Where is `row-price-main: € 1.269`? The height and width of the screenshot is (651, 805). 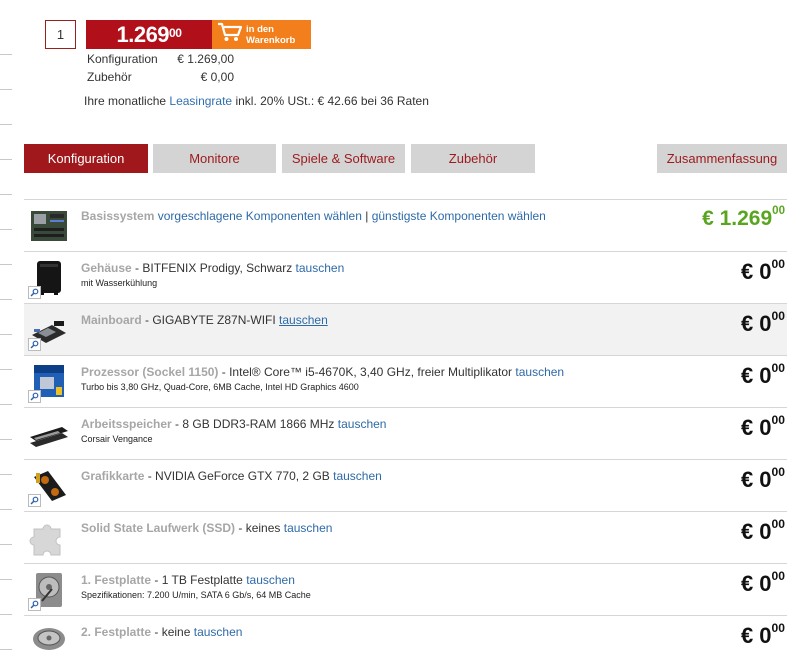
row-price-main: € 1.269 is located at coordinates (737, 218).